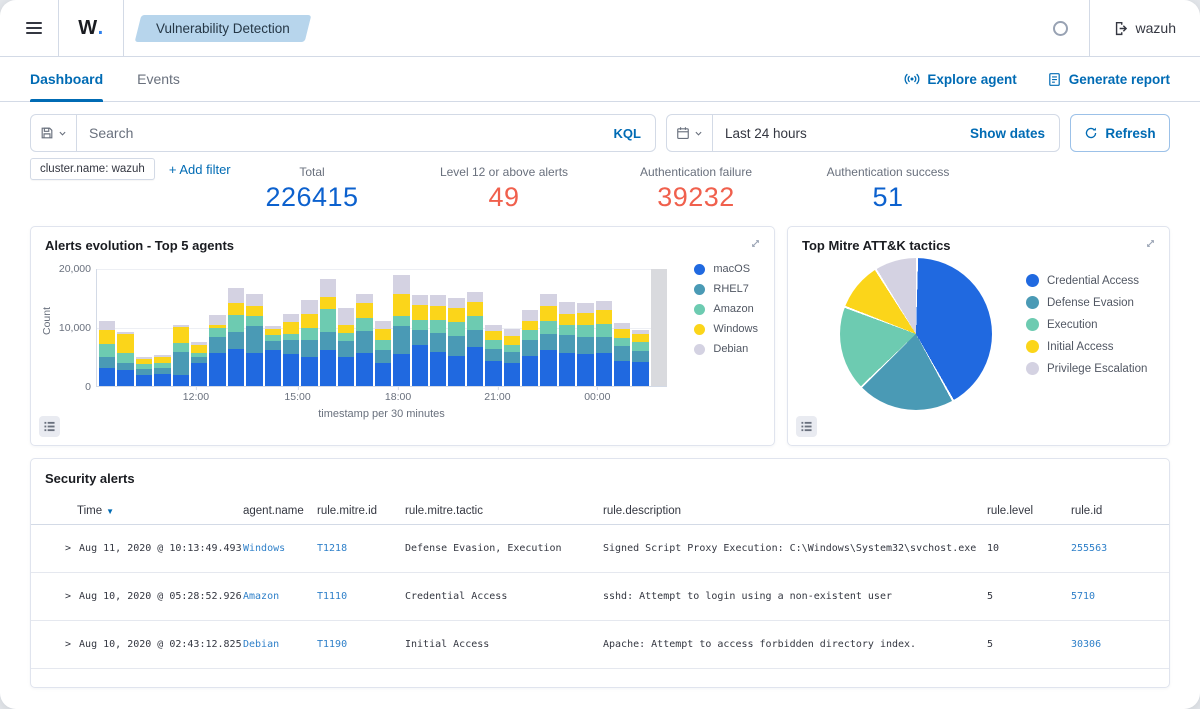 Image resolution: width=1200 pixels, height=709 pixels. I want to click on legend-item-defense-evasion: Defense Evasion, so click(1086, 302).